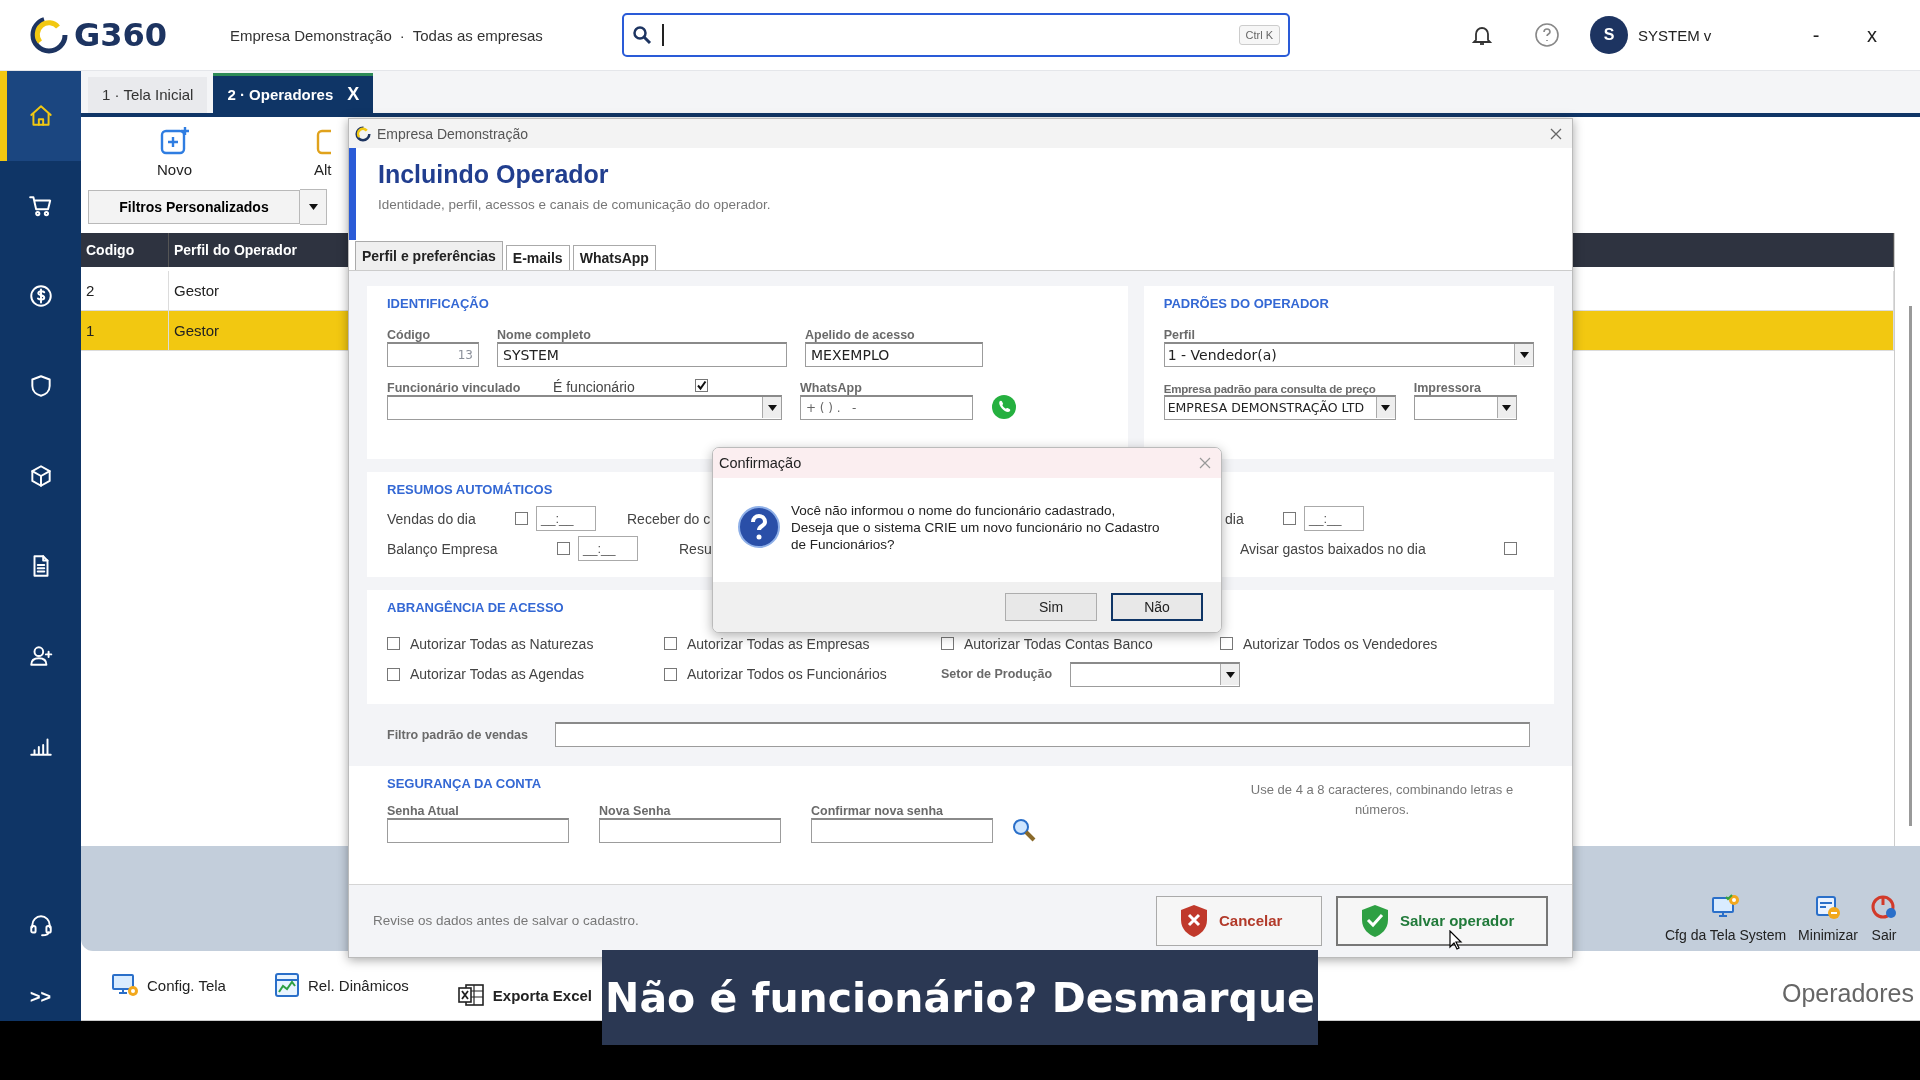 This screenshot has height=1080, width=1920. Describe the element at coordinates (40, 997) in the screenshot. I see `expand-button: >>` at that location.